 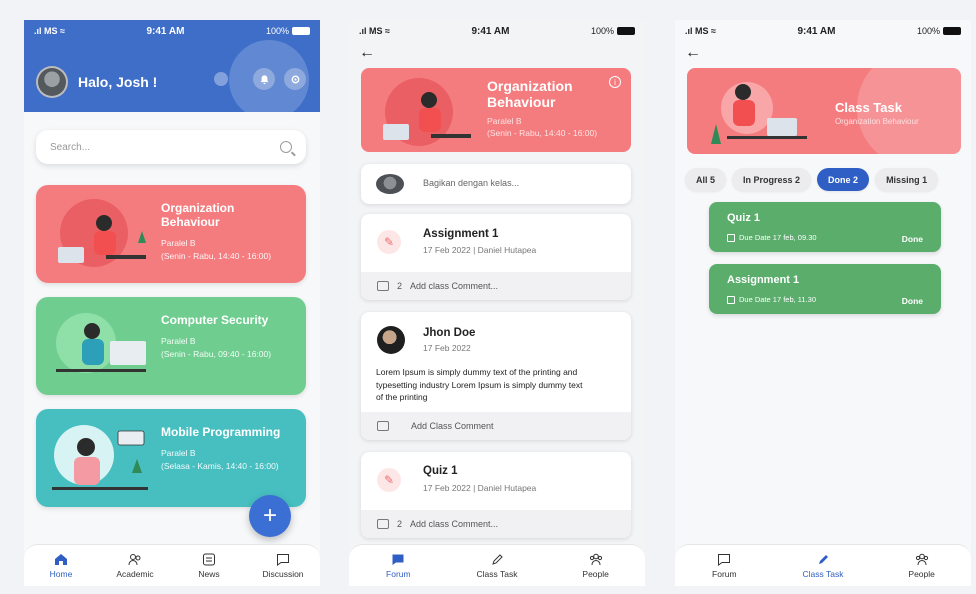 I want to click on course-title: Mobile Programming, so click(x=221, y=432).